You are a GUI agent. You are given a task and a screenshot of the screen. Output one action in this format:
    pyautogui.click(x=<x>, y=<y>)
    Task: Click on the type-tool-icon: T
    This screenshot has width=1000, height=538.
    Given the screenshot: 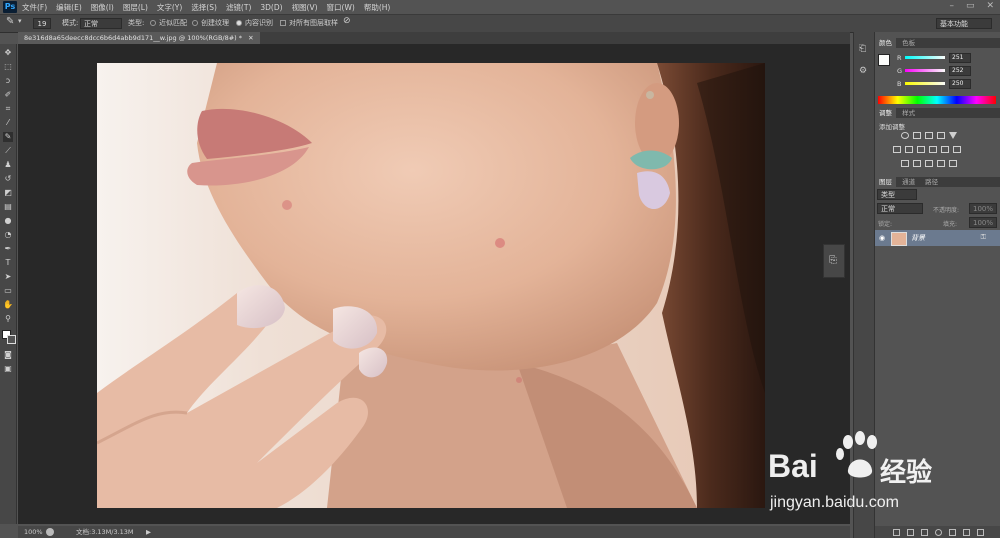 What is the action you would take?
    pyautogui.click(x=8, y=263)
    